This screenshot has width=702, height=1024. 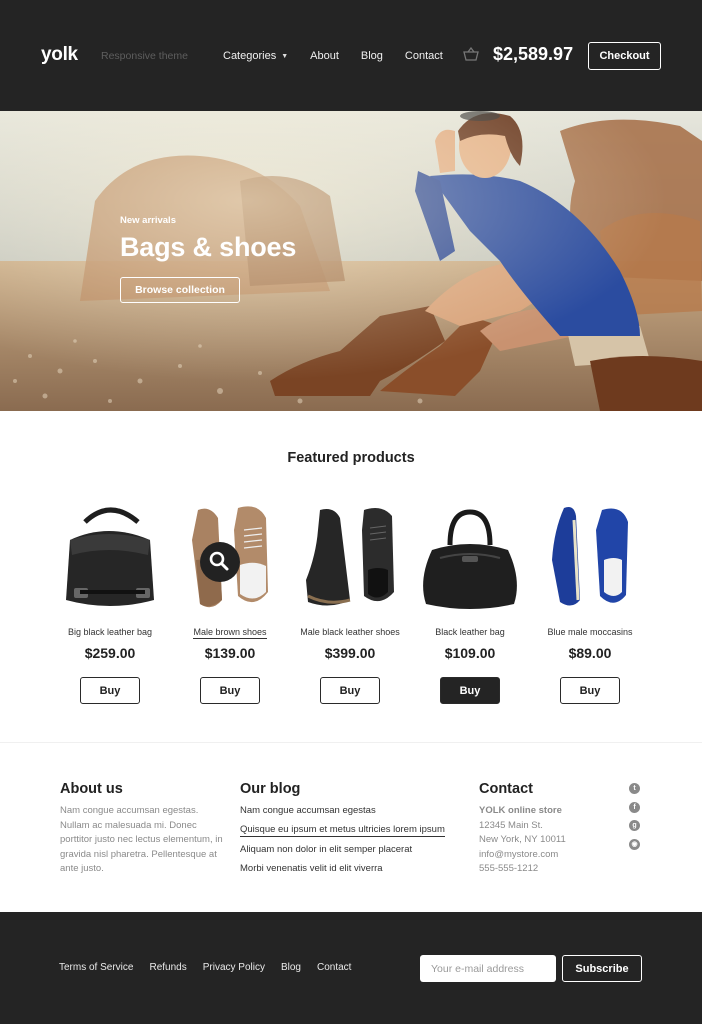 I want to click on product-card: Male black leather shoes $399.00 Buy, so click(x=350, y=602).